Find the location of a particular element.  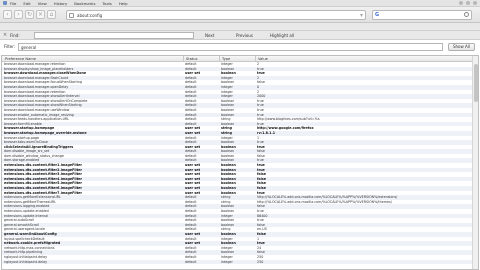

forward-button: › is located at coordinates (18, 14).